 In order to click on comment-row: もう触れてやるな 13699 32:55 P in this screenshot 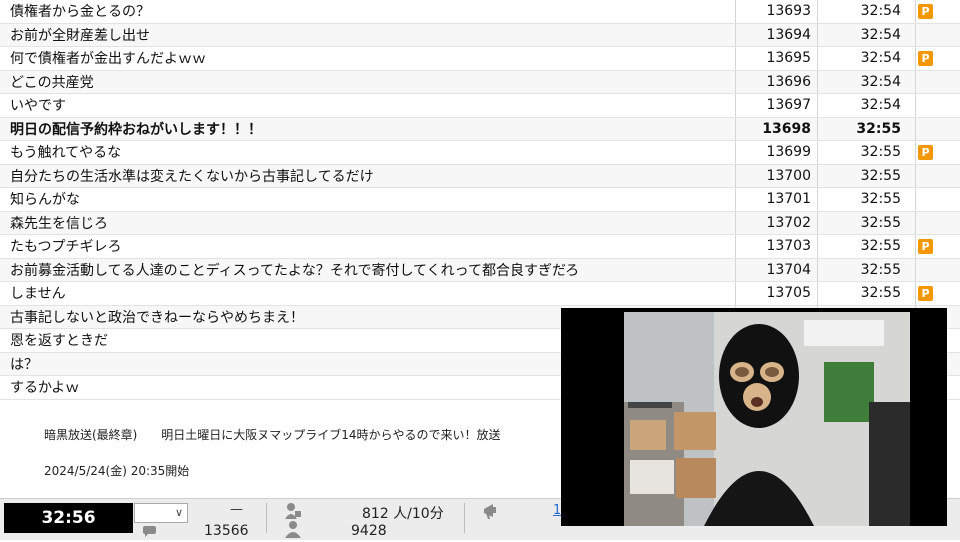, I will do `click(480, 153)`.